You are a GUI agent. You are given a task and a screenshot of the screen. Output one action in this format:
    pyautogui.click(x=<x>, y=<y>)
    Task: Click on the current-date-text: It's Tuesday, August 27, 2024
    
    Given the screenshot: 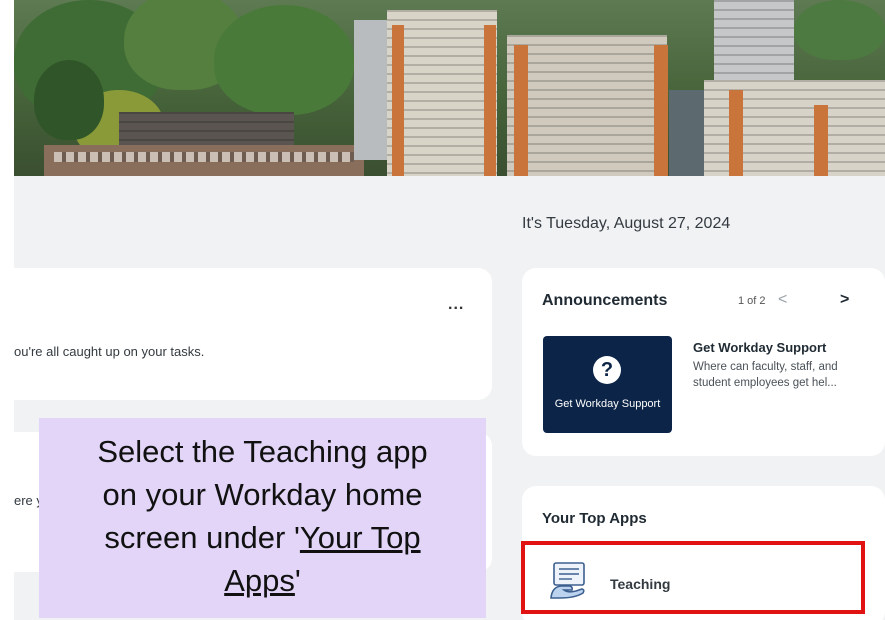 What is the action you would take?
    pyautogui.click(x=626, y=223)
    